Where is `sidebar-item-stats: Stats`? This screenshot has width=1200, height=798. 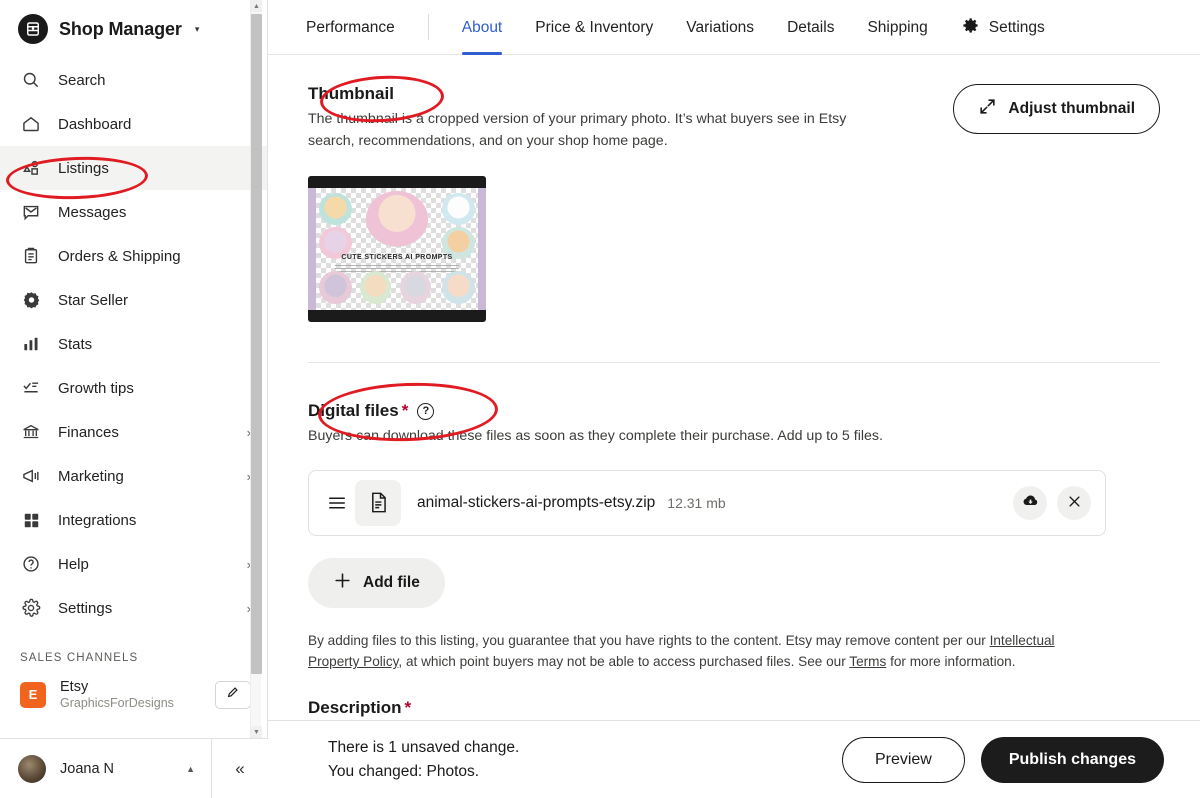
sidebar-item-stats: Stats is located at coordinates (133, 344).